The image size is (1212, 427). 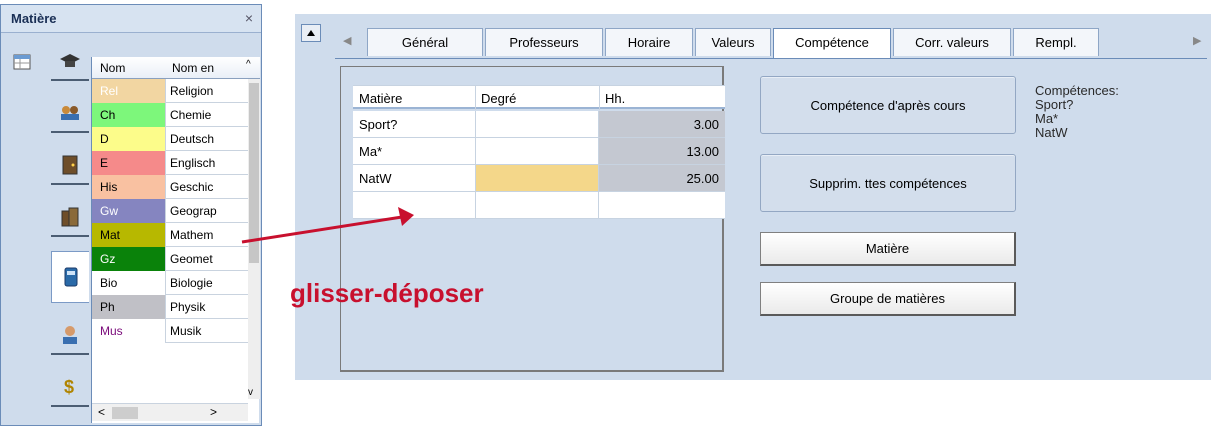 What do you see at coordinates (539, 97) in the screenshot?
I see `competence-table-header: Matière Degré Hh.` at bounding box center [539, 97].